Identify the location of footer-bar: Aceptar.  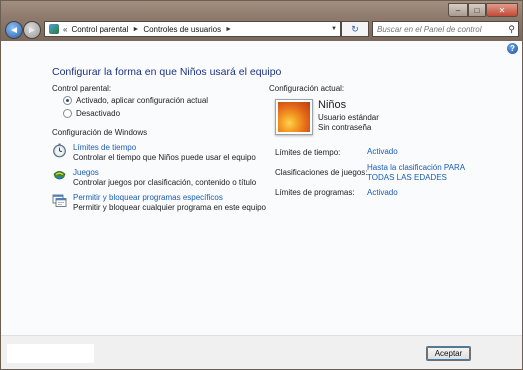
(261, 352).